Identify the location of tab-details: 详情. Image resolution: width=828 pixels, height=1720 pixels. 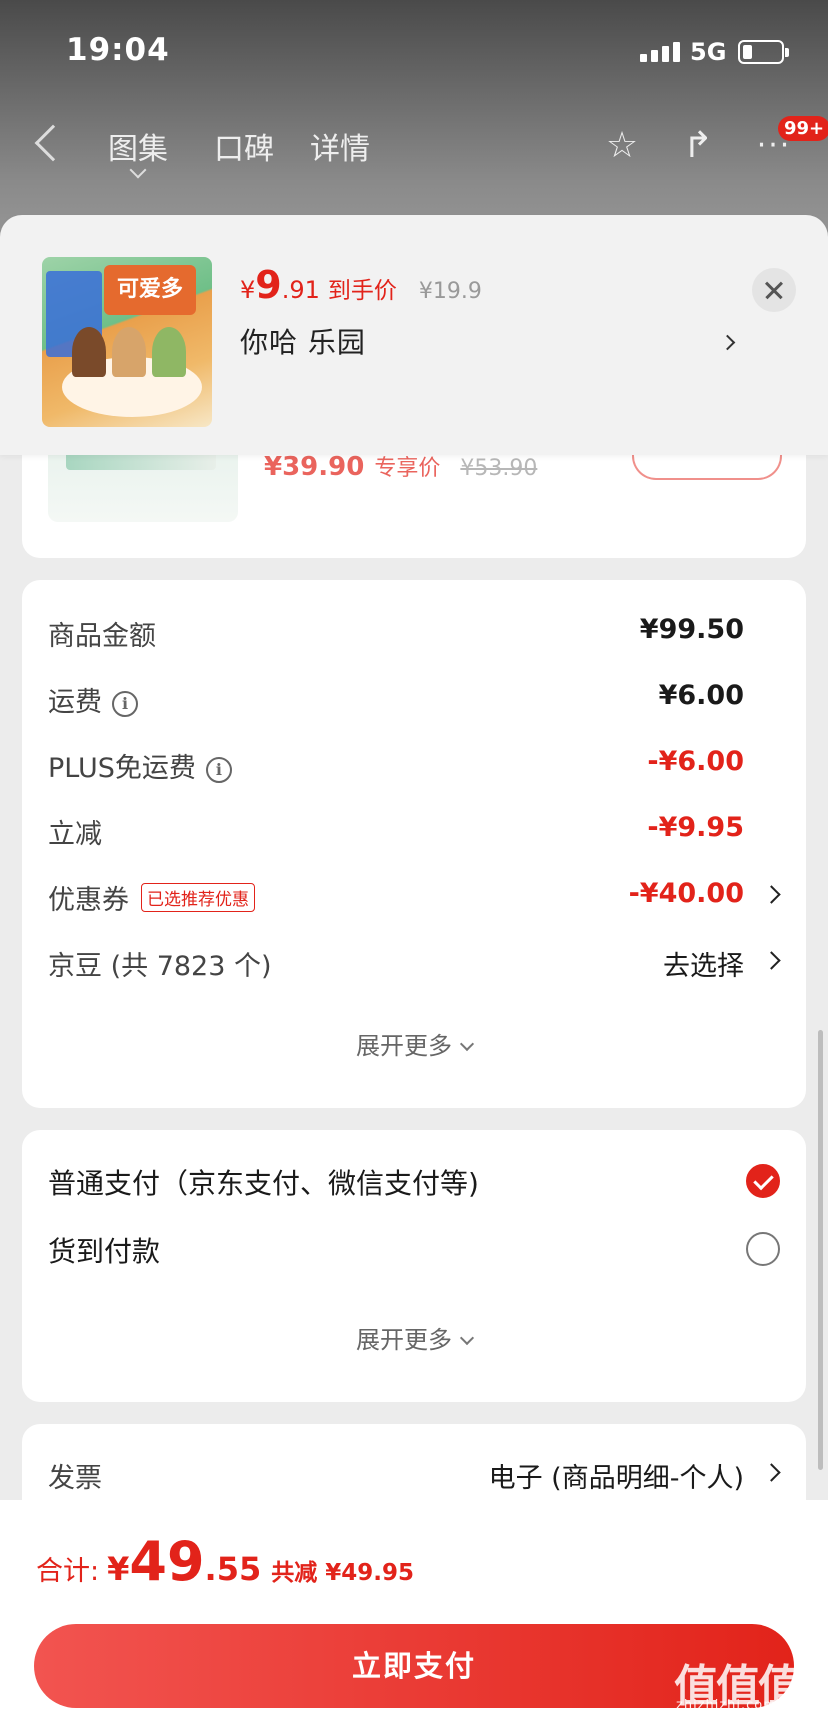
(340, 146).